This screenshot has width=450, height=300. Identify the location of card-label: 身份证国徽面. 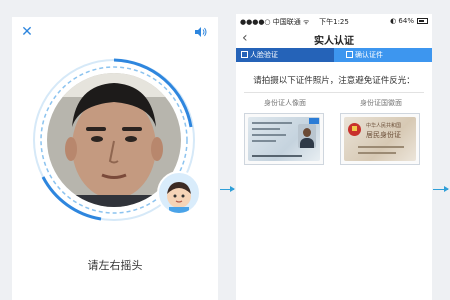
(381, 103).